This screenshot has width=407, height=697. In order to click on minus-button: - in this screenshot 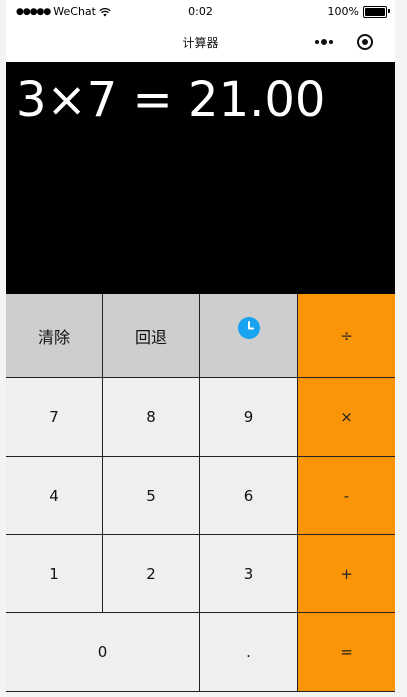, I will do `click(346, 496)`.